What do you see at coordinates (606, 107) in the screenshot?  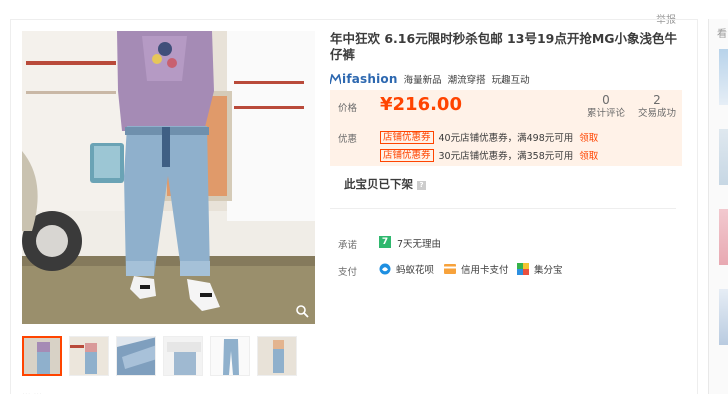 I see `review-count: 0 累计评论` at bounding box center [606, 107].